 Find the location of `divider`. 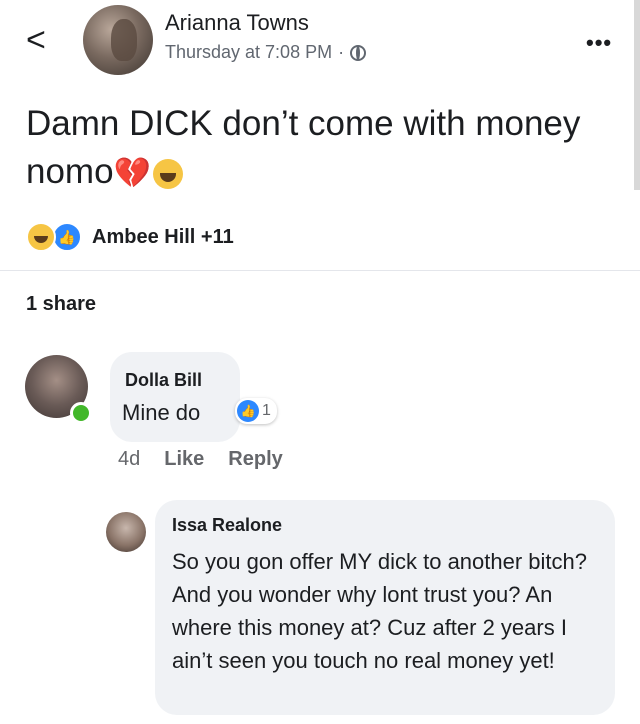

divider is located at coordinates (320, 270).